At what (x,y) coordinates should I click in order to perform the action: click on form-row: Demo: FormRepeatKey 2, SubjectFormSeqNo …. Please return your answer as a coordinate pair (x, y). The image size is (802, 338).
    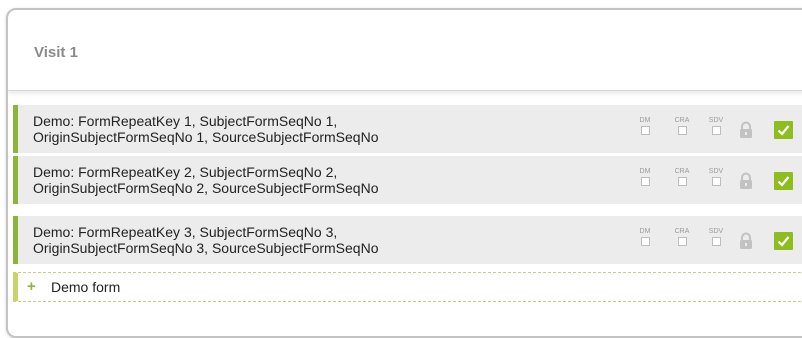
    Looking at the image, I should click on (407, 180).